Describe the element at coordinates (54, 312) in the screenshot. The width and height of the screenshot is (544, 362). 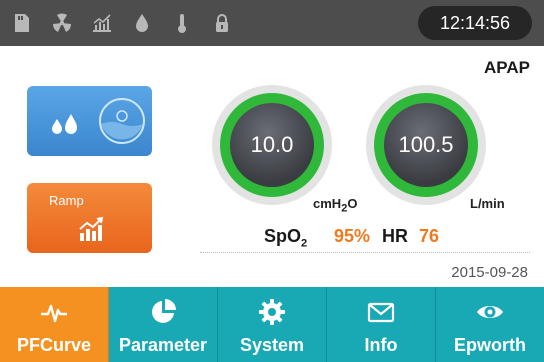
I see `waveform-icon` at that location.